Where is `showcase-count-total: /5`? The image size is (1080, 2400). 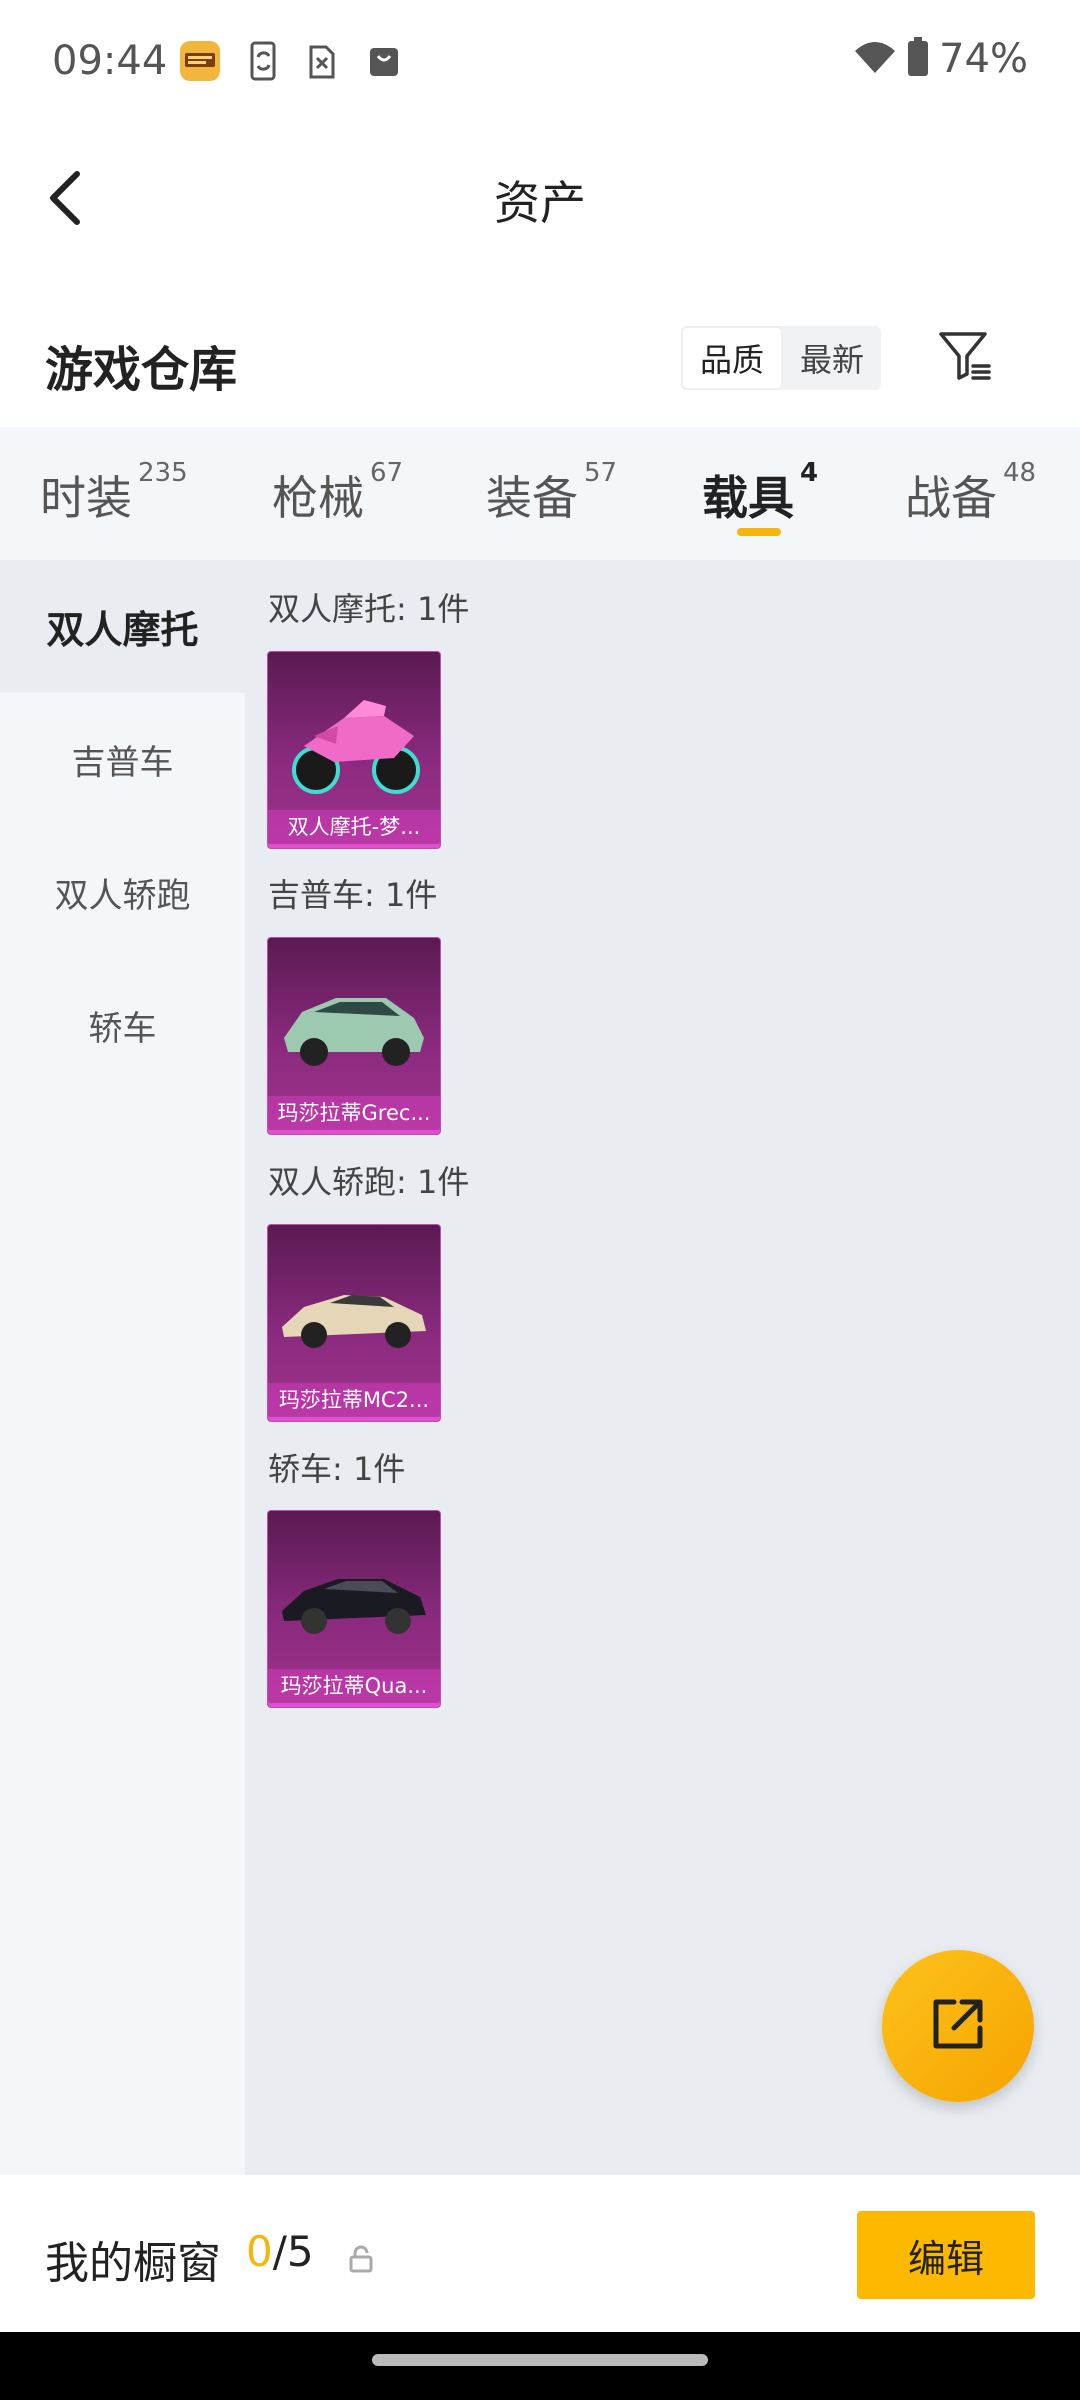 showcase-count-total: /5 is located at coordinates (293, 2251).